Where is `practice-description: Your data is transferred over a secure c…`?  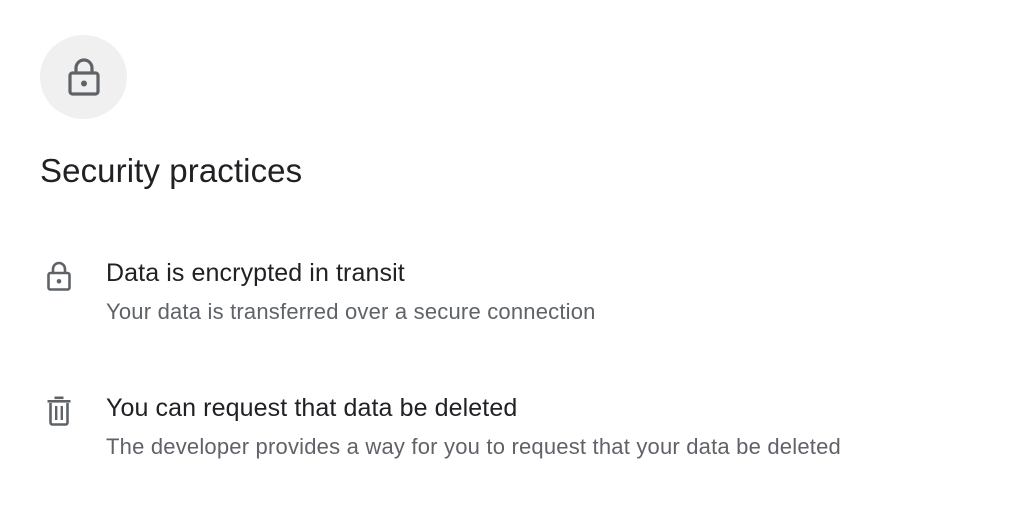 practice-description: Your data is transferred over a secure c… is located at coordinates (351, 311).